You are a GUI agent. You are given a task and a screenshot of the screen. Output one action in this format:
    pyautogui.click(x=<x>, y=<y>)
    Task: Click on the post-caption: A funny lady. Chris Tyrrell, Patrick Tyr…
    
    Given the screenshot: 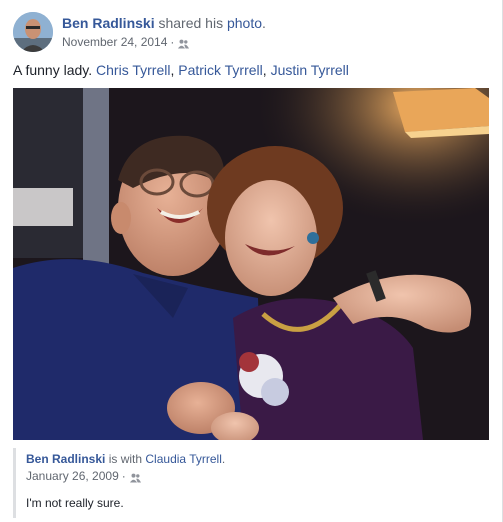 What is the action you would take?
    pyautogui.click(x=181, y=70)
    